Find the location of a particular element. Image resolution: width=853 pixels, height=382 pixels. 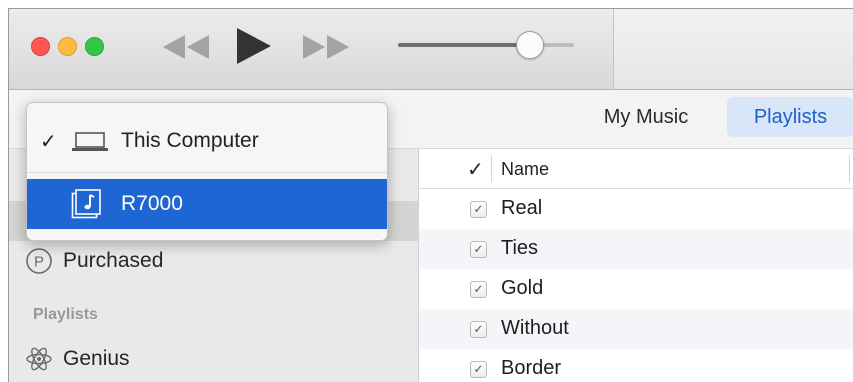

sidebar-item-purchased: P Purchased is located at coordinates (94, 261).